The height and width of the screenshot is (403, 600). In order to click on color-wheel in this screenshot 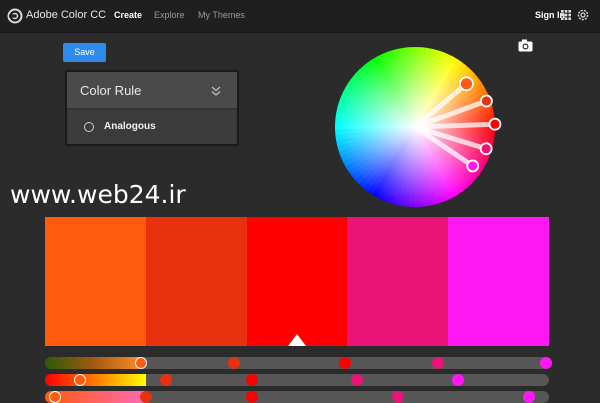, I will do `click(415, 127)`.